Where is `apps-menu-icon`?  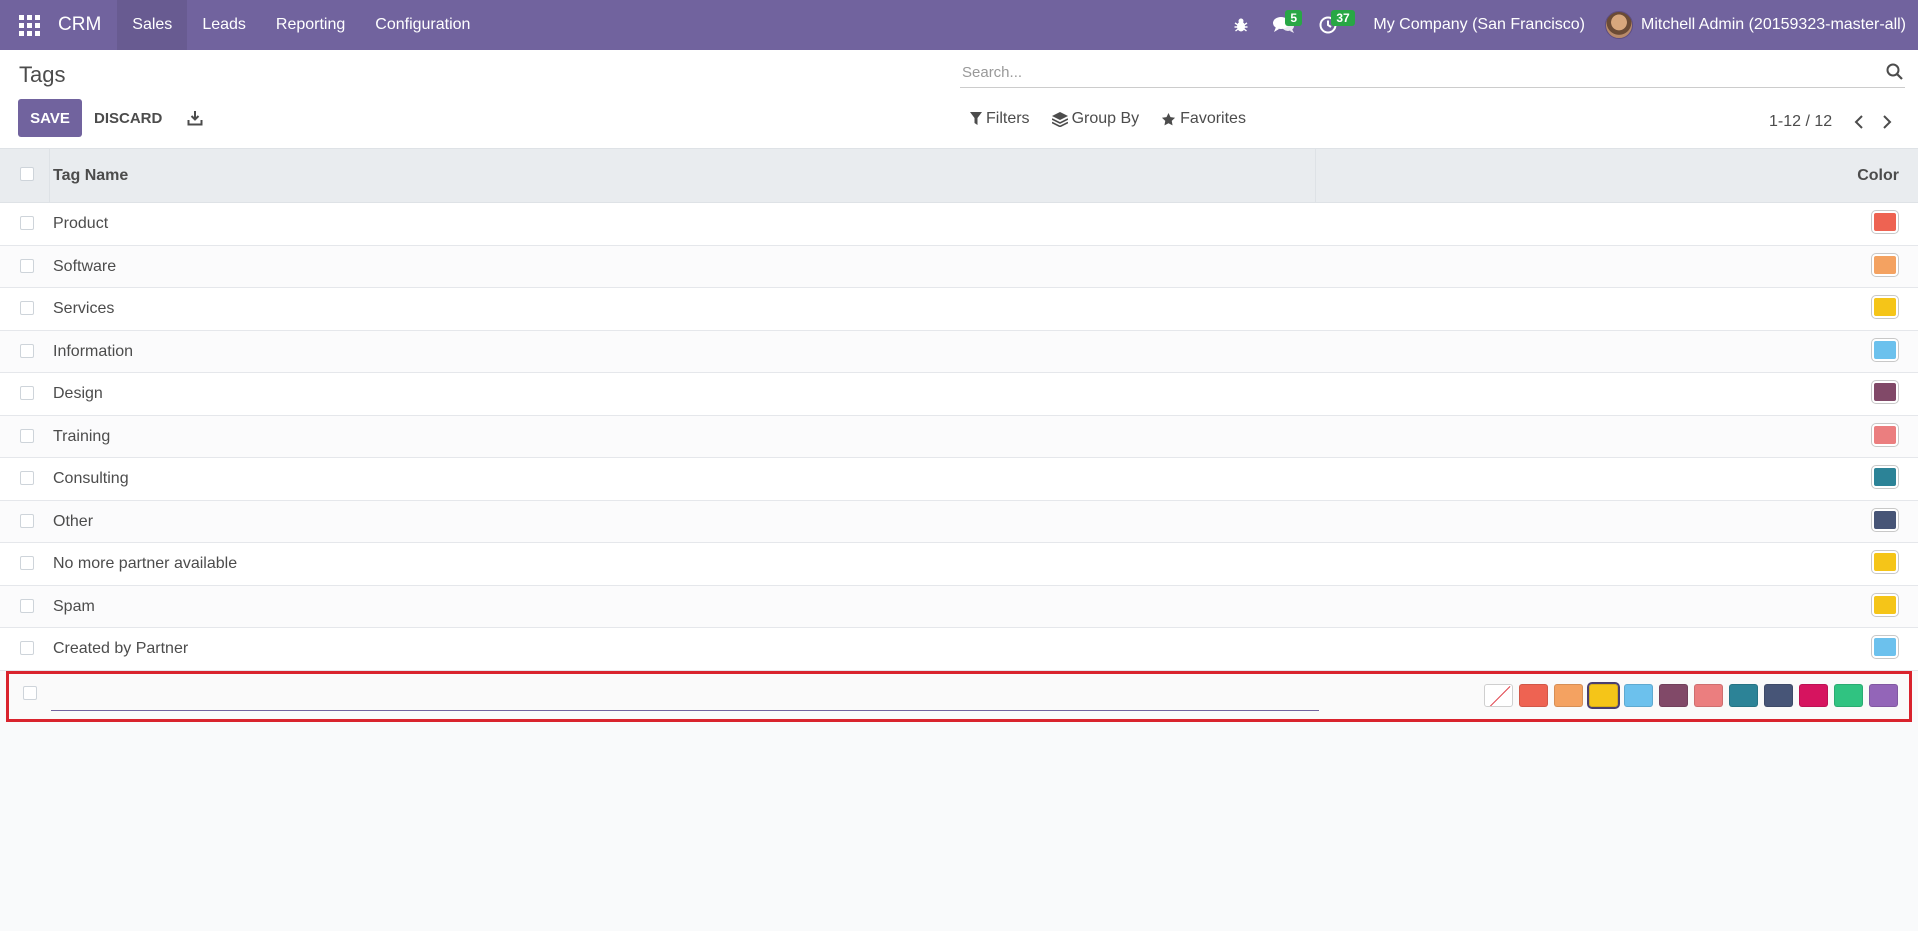 apps-menu-icon is located at coordinates (29, 25).